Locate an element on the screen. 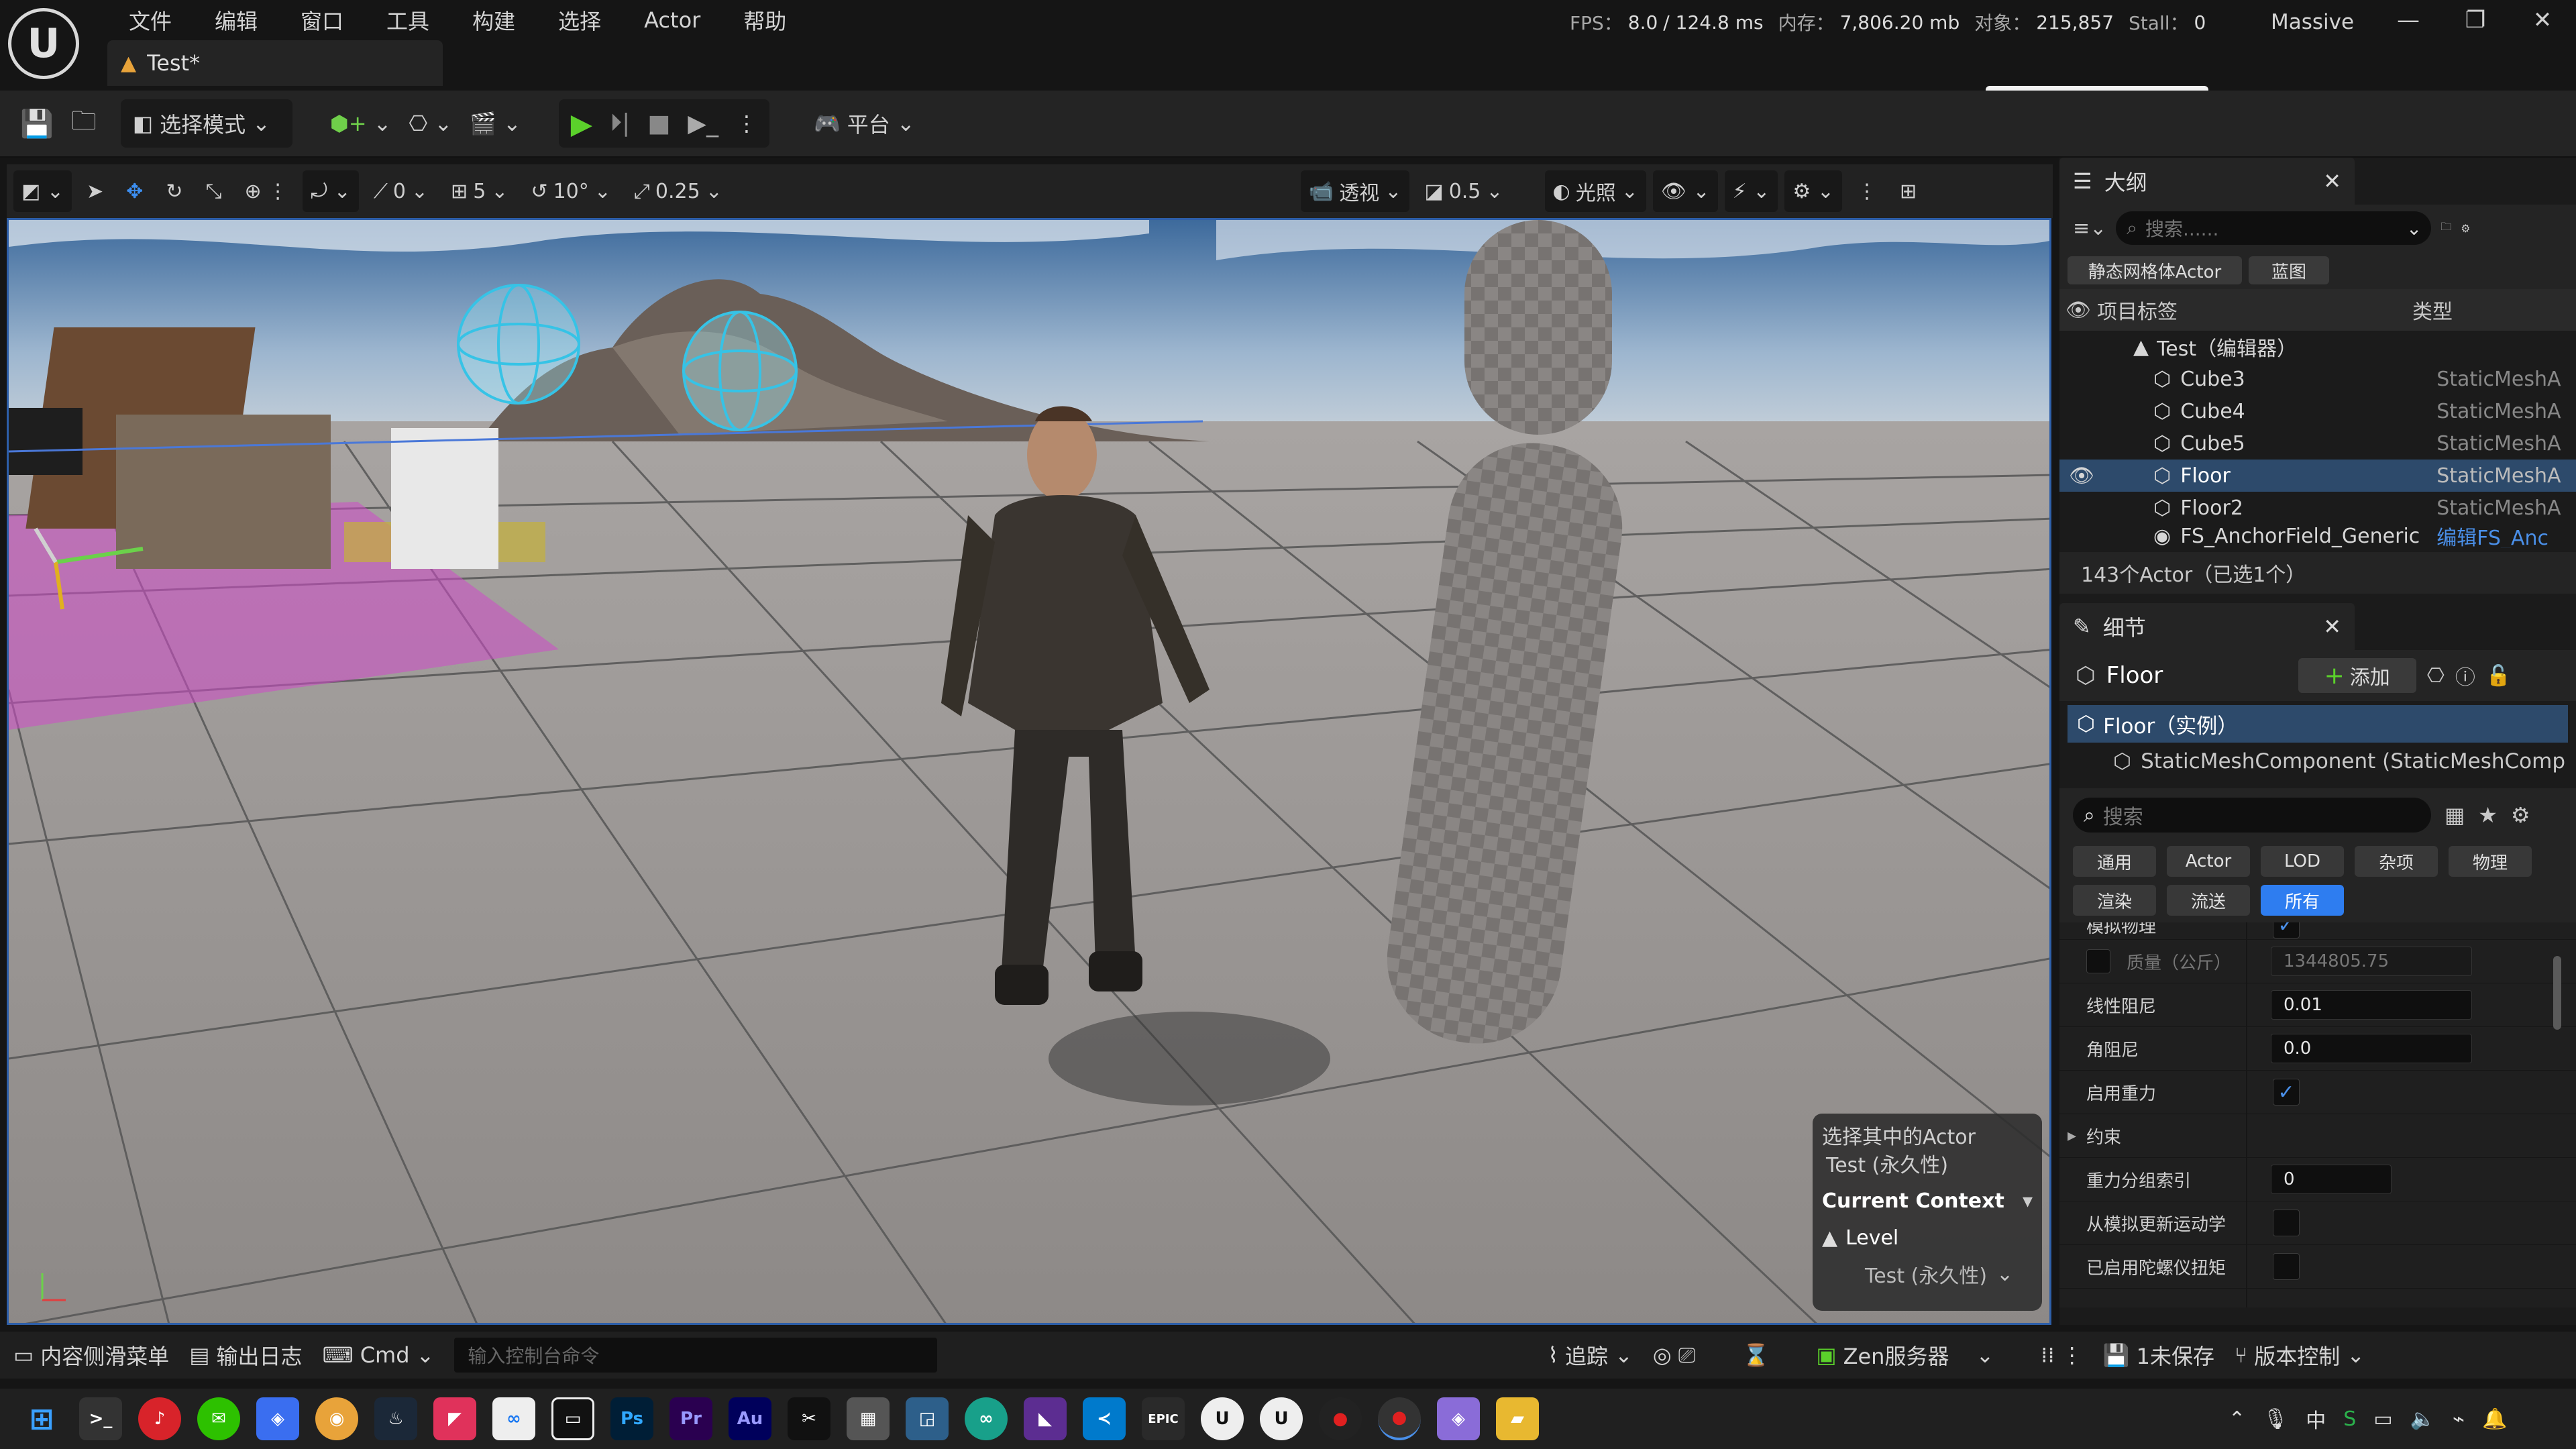 The height and width of the screenshot is (1449, 2576). skip-icon: ⏵| is located at coordinates (620, 123).